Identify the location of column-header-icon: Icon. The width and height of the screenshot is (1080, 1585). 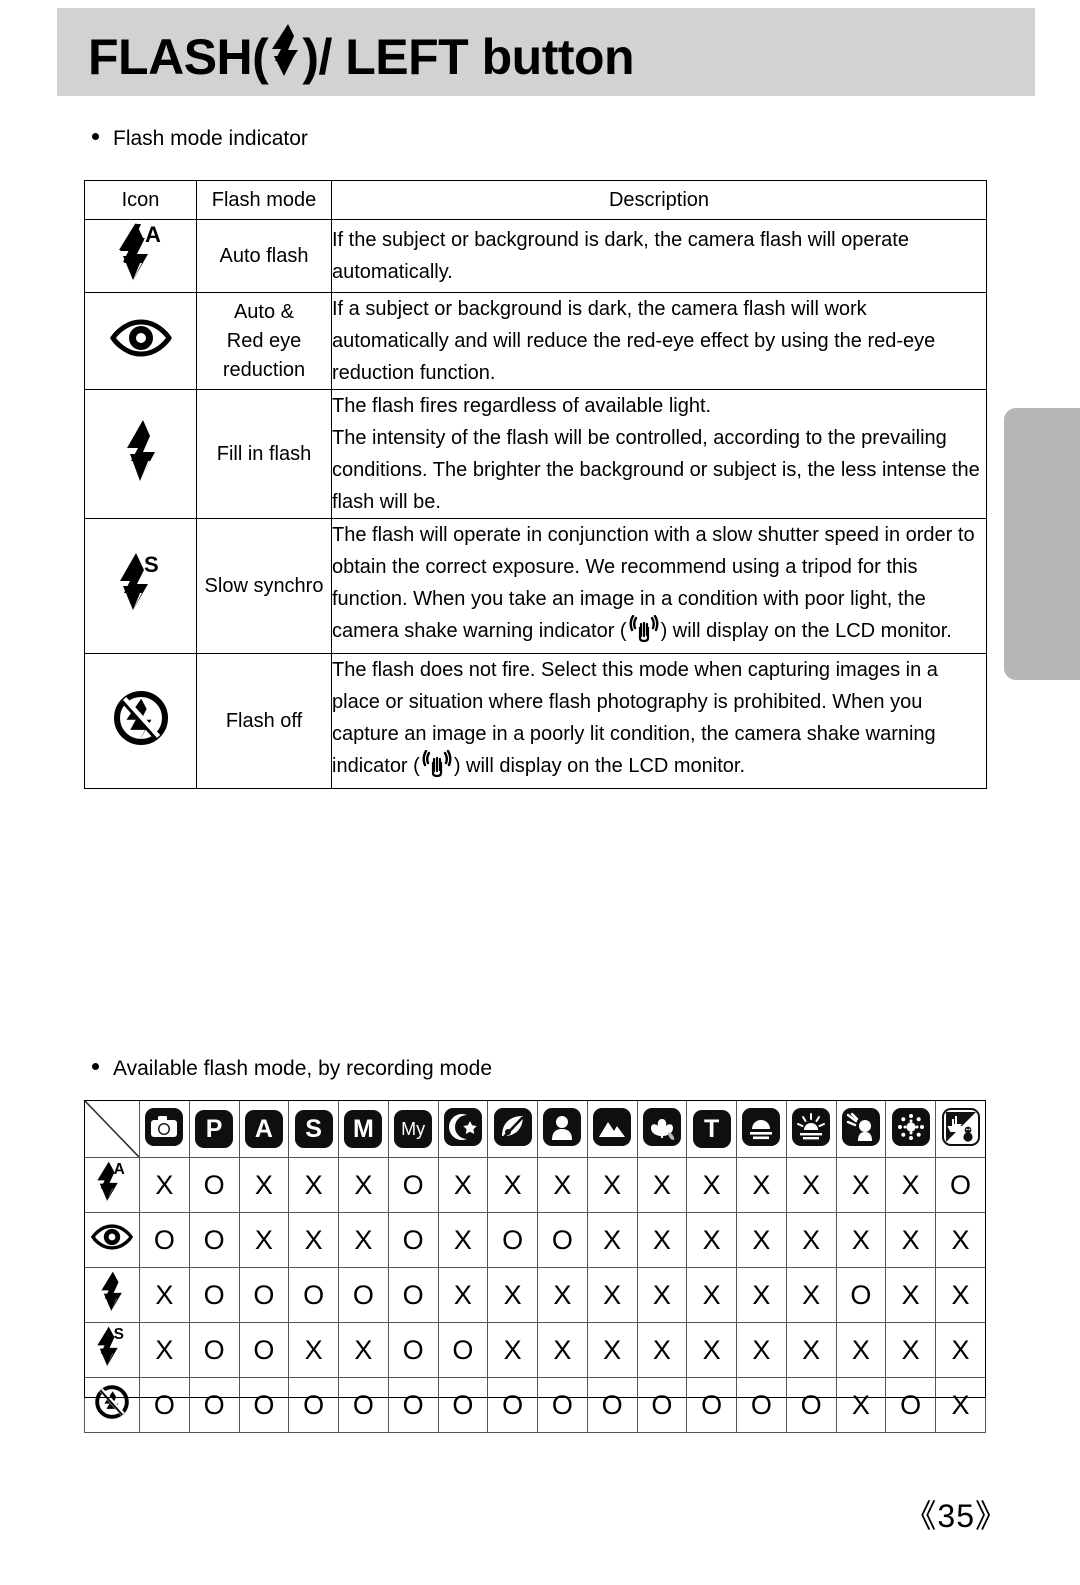
(140, 200).